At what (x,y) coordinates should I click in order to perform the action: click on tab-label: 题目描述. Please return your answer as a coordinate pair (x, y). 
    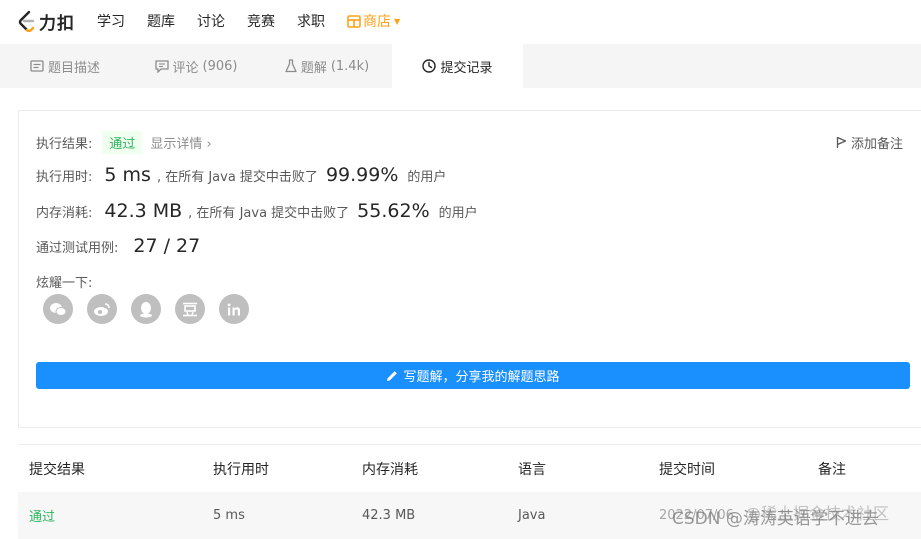
    Looking at the image, I should click on (73, 68).